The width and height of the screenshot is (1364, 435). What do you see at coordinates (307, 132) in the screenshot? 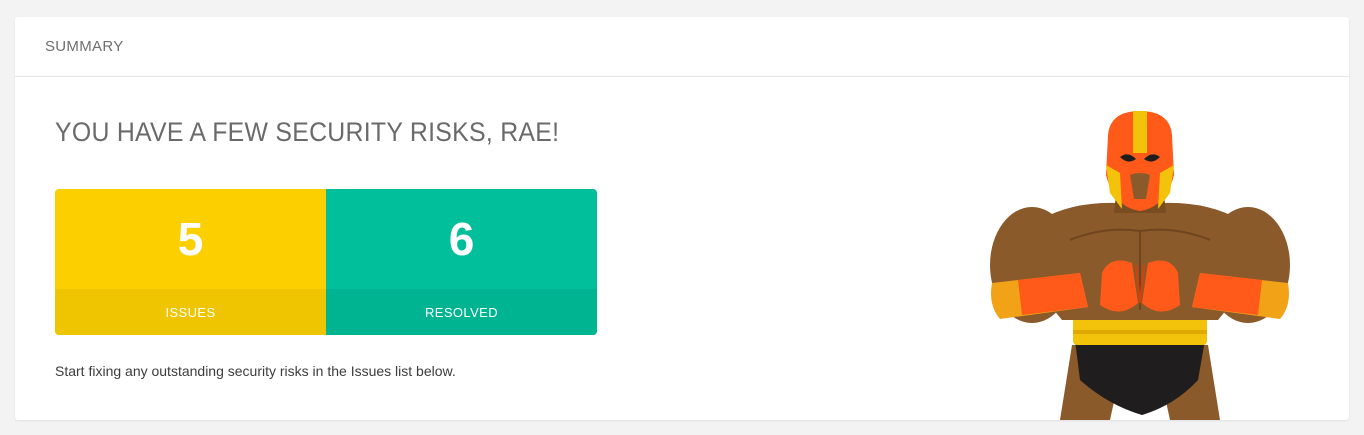
I see `page-headline: YOU HAVE A FEW SECURITY RISKS, RAE!` at bounding box center [307, 132].